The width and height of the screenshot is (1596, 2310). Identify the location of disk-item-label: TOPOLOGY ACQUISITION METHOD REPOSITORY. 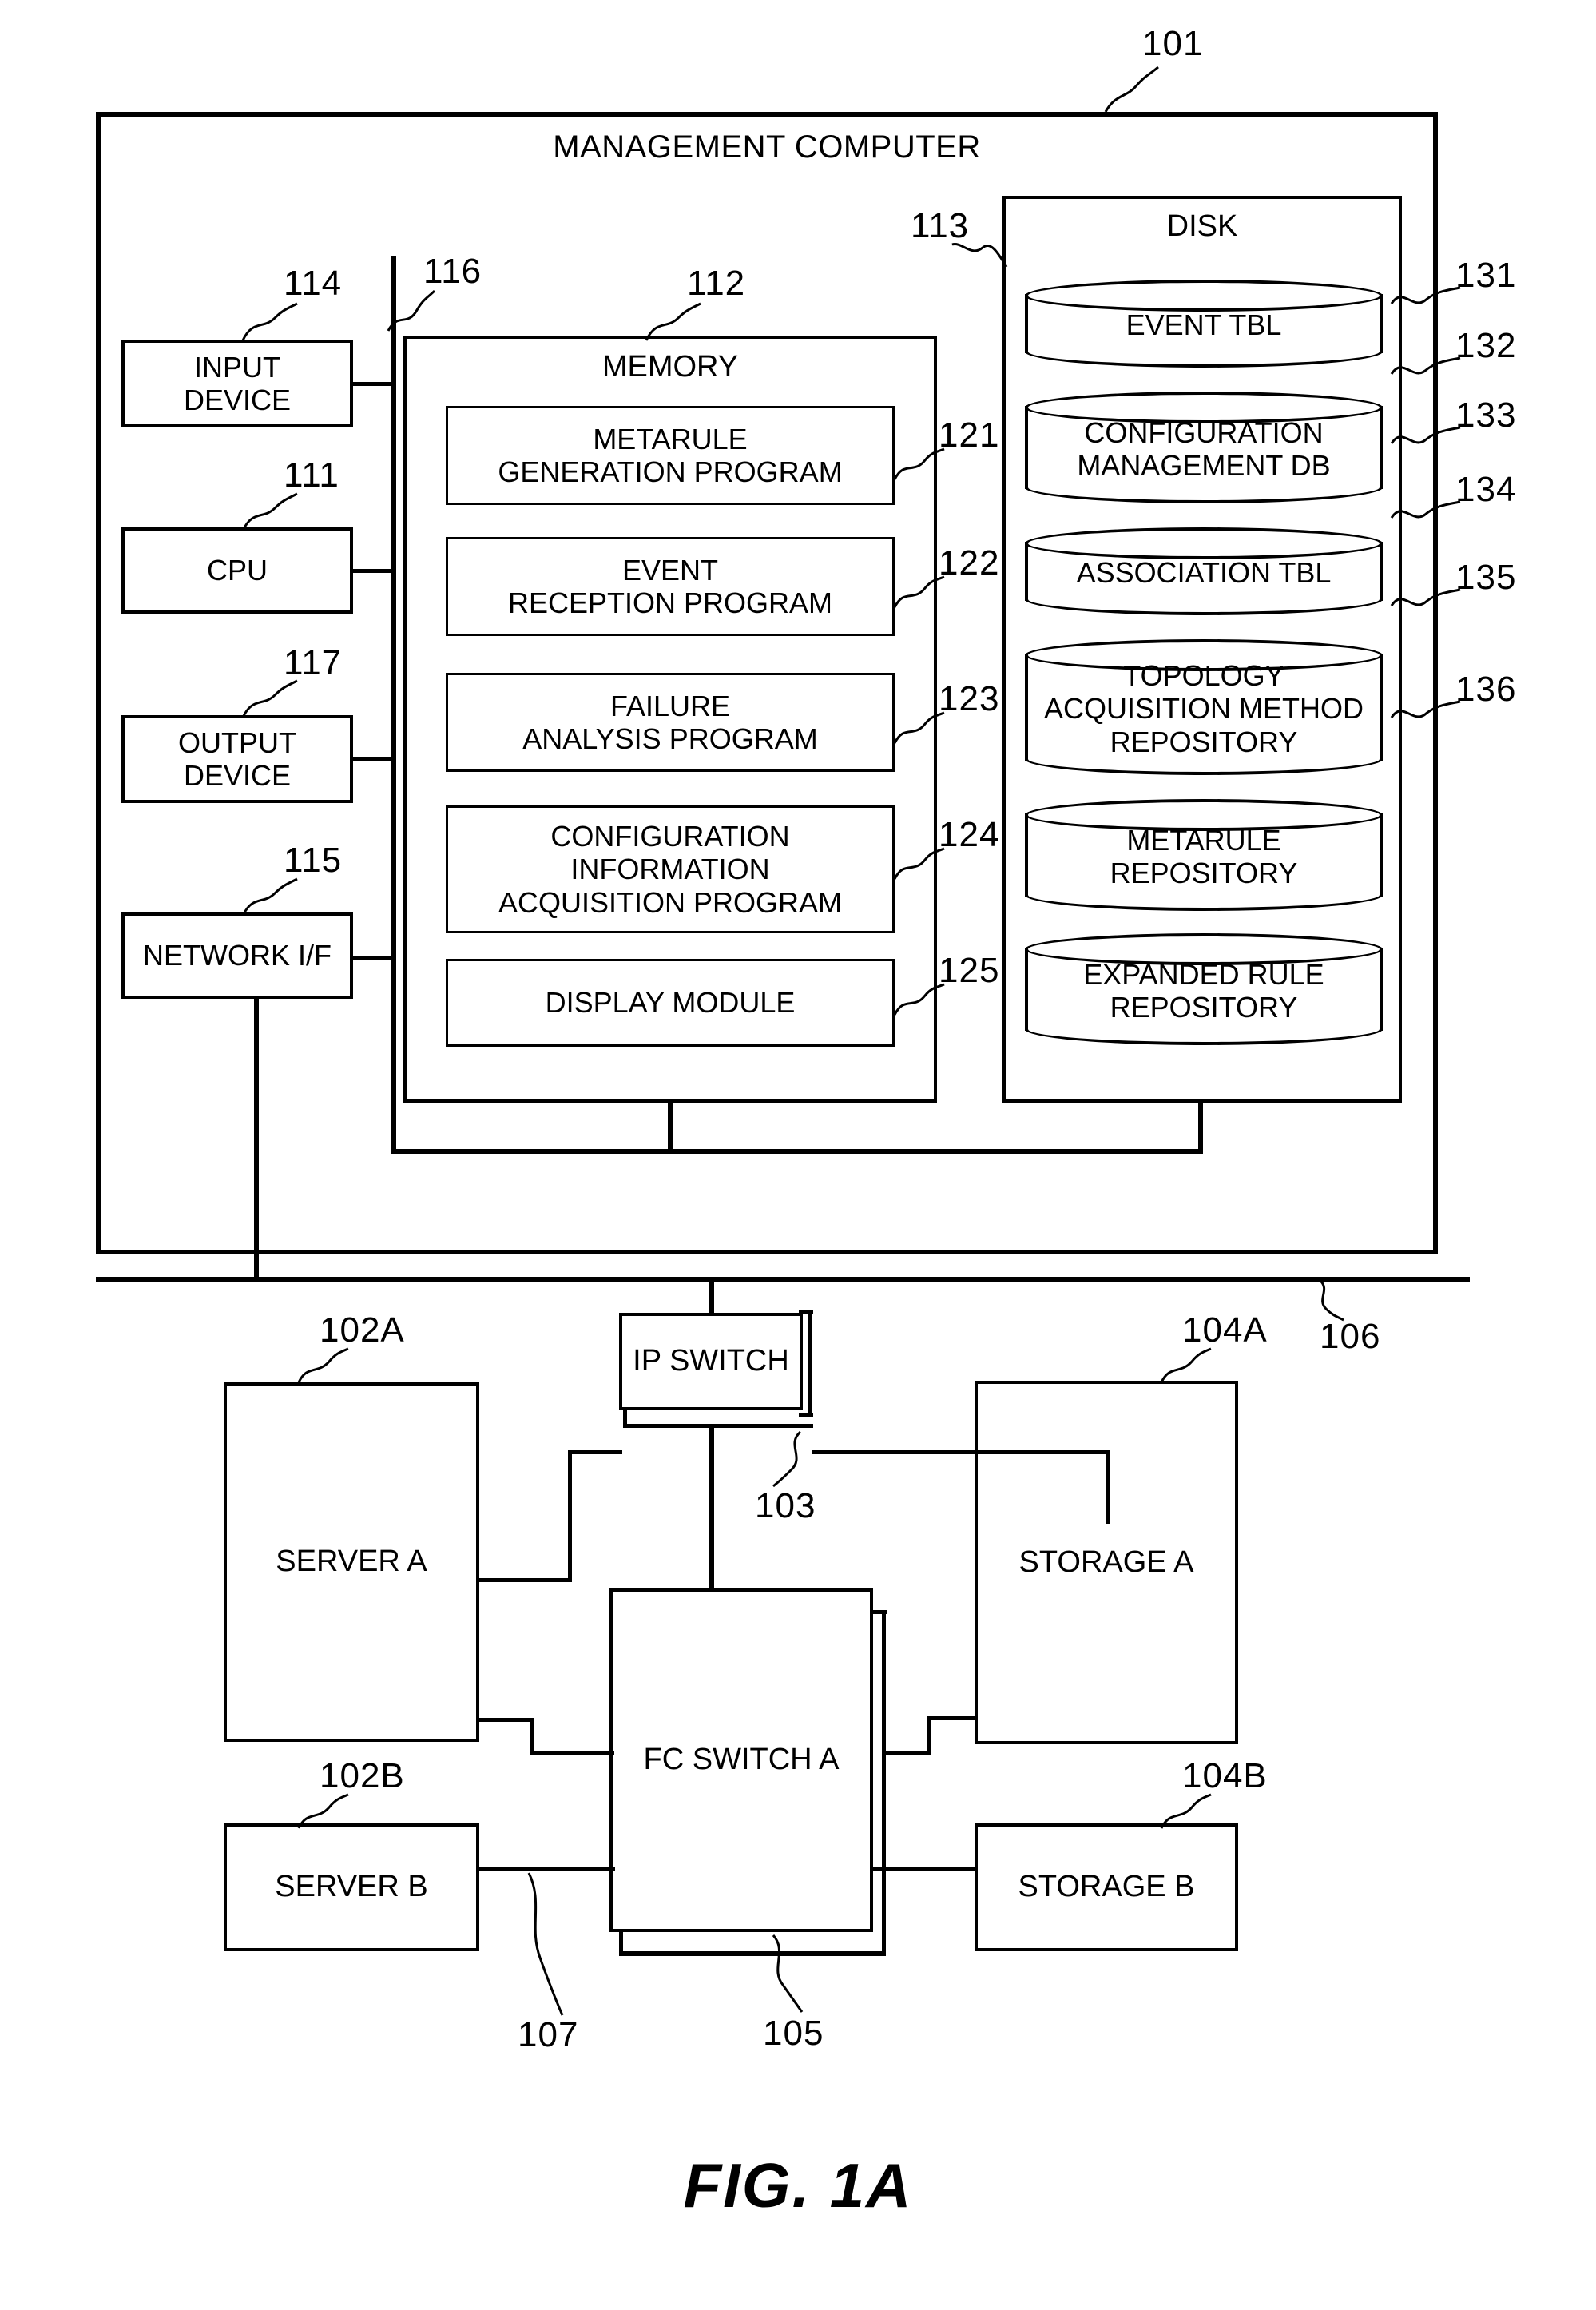
(1203, 708).